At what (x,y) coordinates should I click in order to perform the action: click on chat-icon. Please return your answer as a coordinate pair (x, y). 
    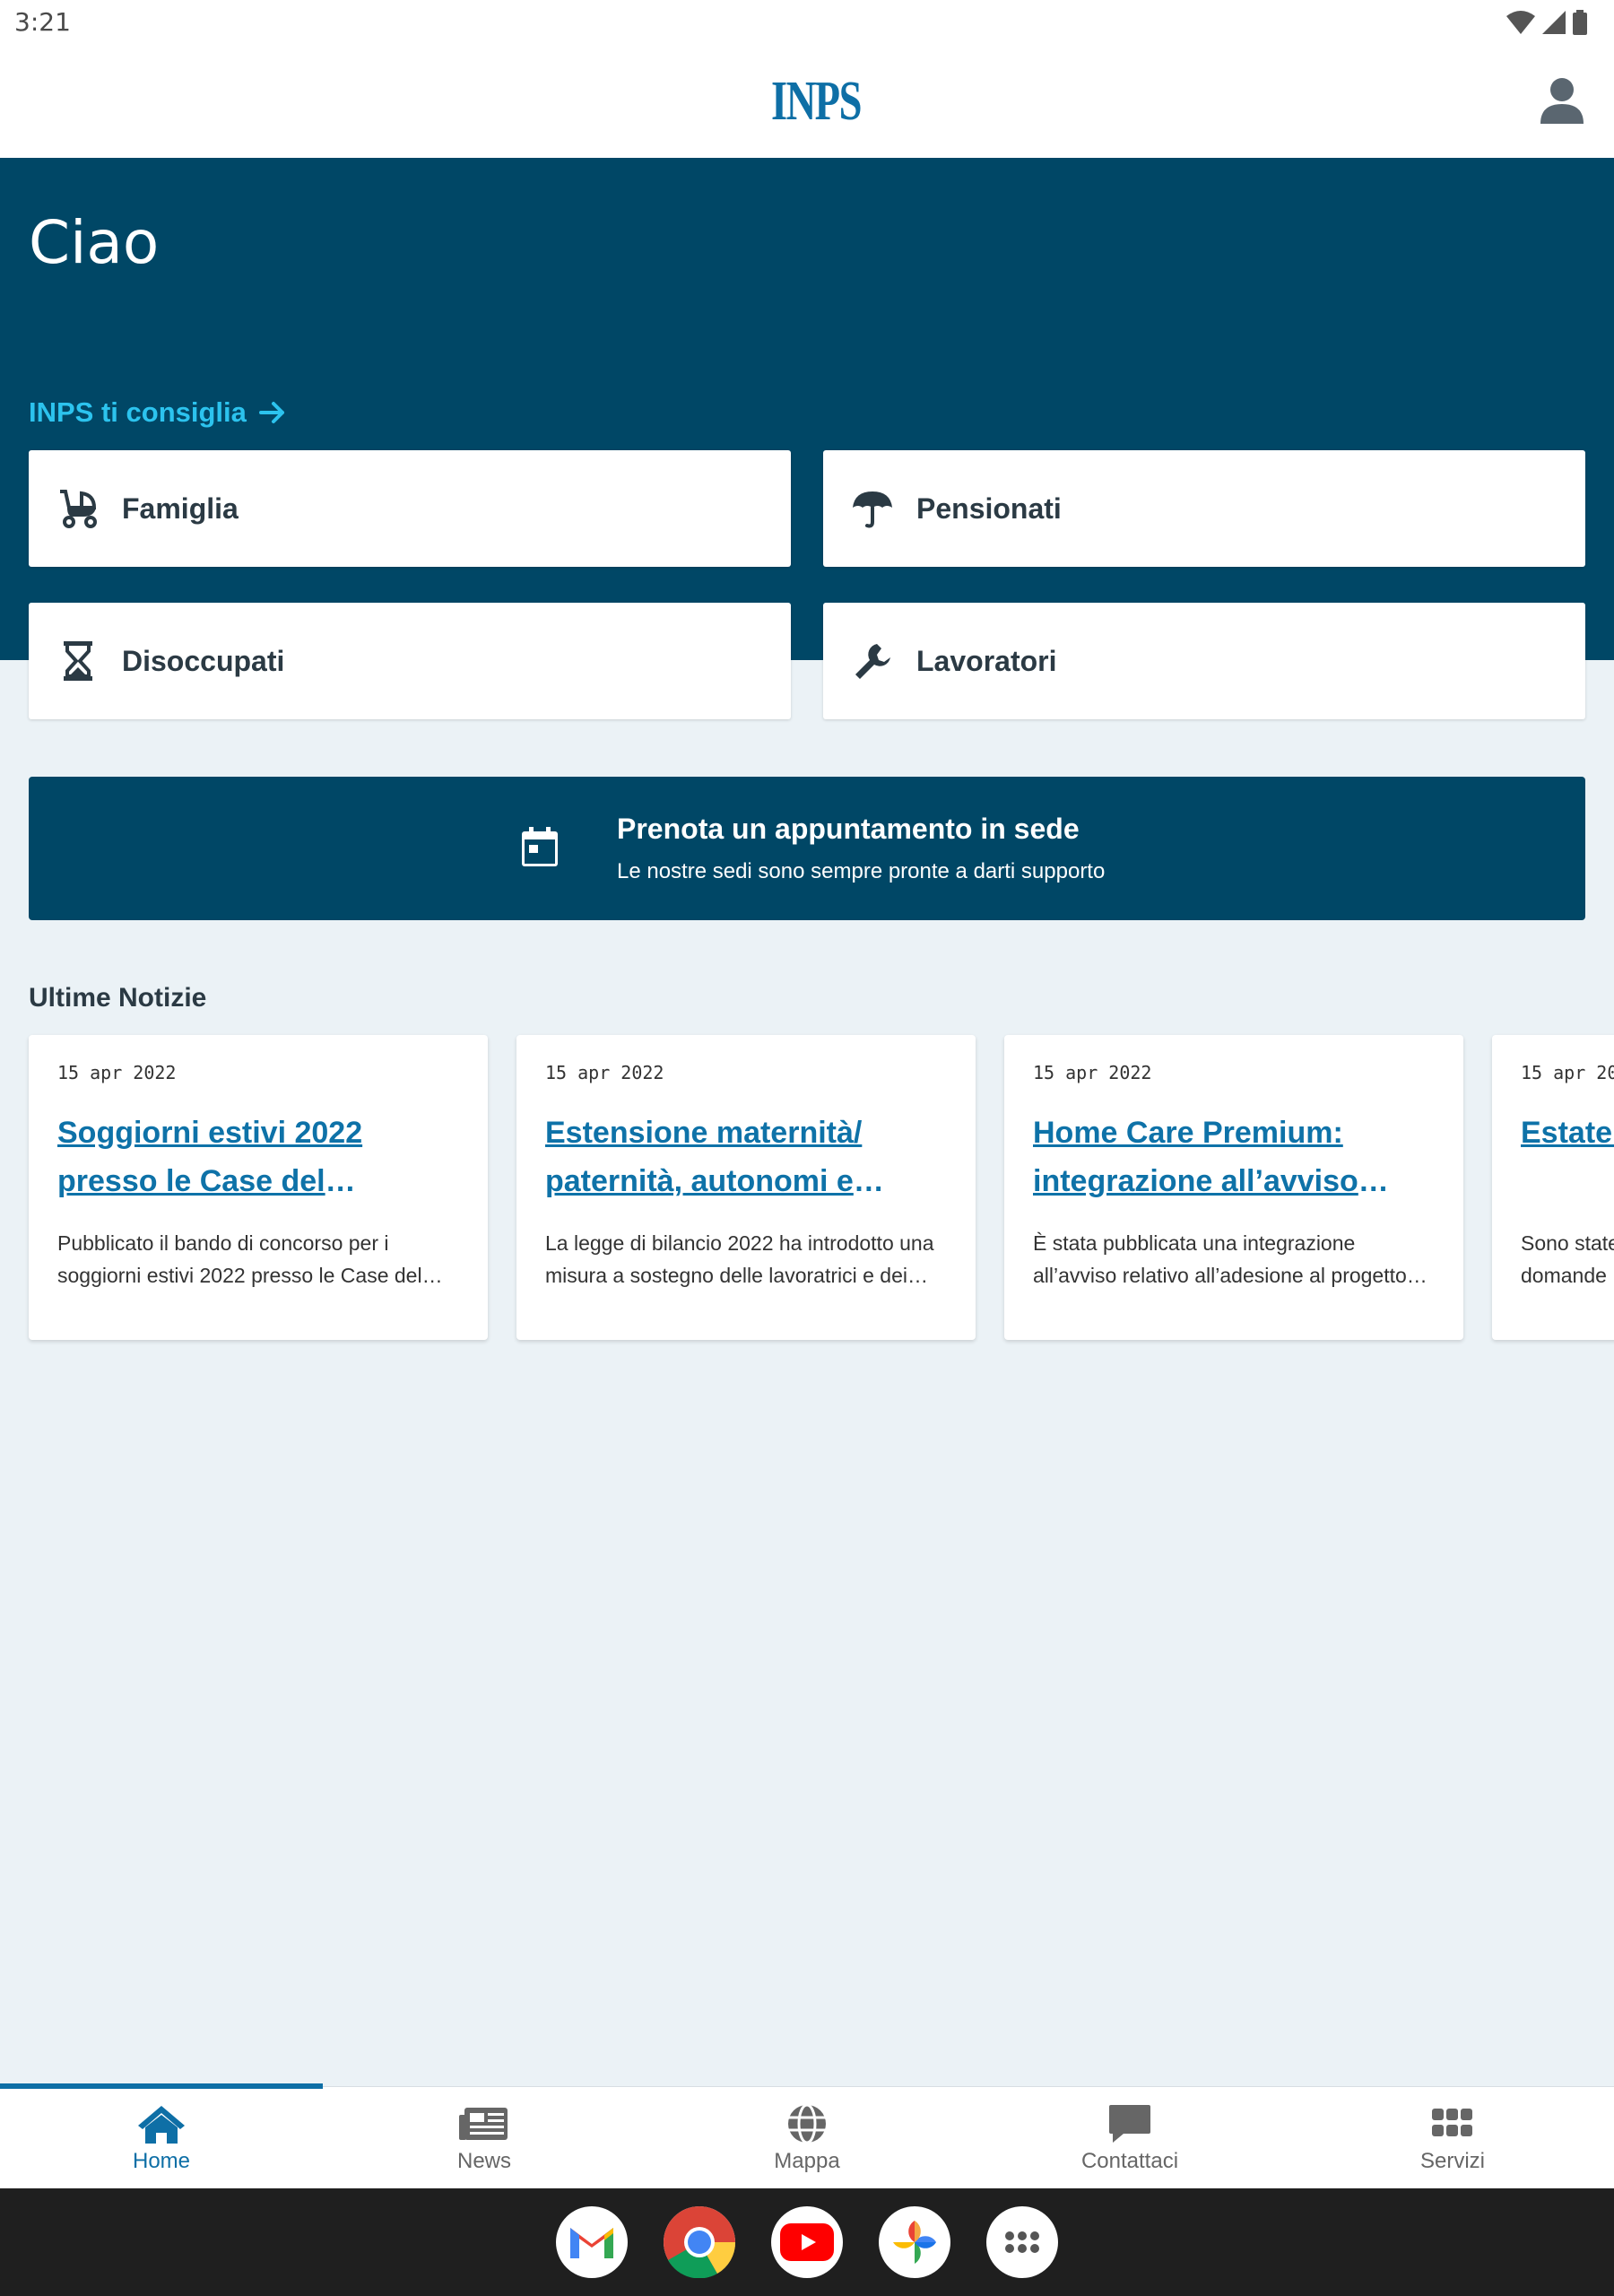
    Looking at the image, I should click on (1130, 2123).